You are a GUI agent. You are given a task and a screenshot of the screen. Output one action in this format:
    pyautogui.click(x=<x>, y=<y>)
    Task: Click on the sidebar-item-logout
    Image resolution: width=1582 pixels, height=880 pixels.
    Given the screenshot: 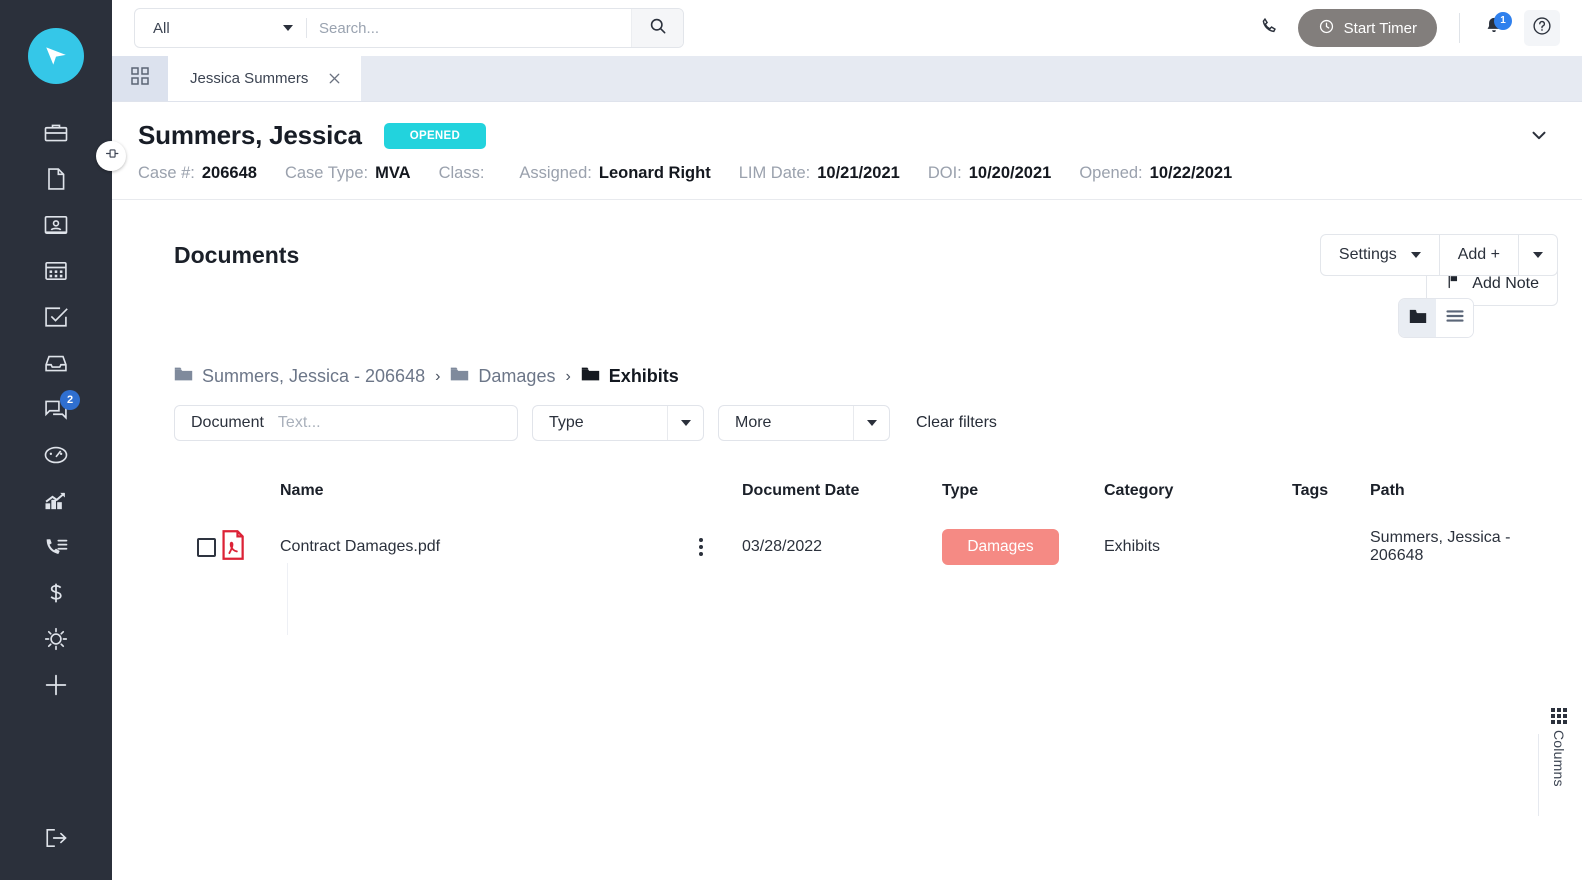 What is the action you would take?
    pyautogui.click(x=56, y=838)
    